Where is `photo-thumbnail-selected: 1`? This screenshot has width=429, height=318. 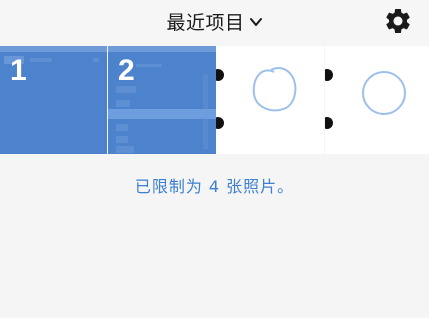 photo-thumbnail-selected: 1 is located at coordinates (53, 100).